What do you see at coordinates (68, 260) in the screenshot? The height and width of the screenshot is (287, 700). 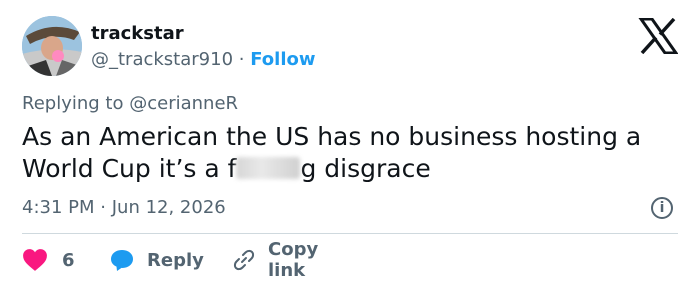 I see `like-count: 6` at bounding box center [68, 260].